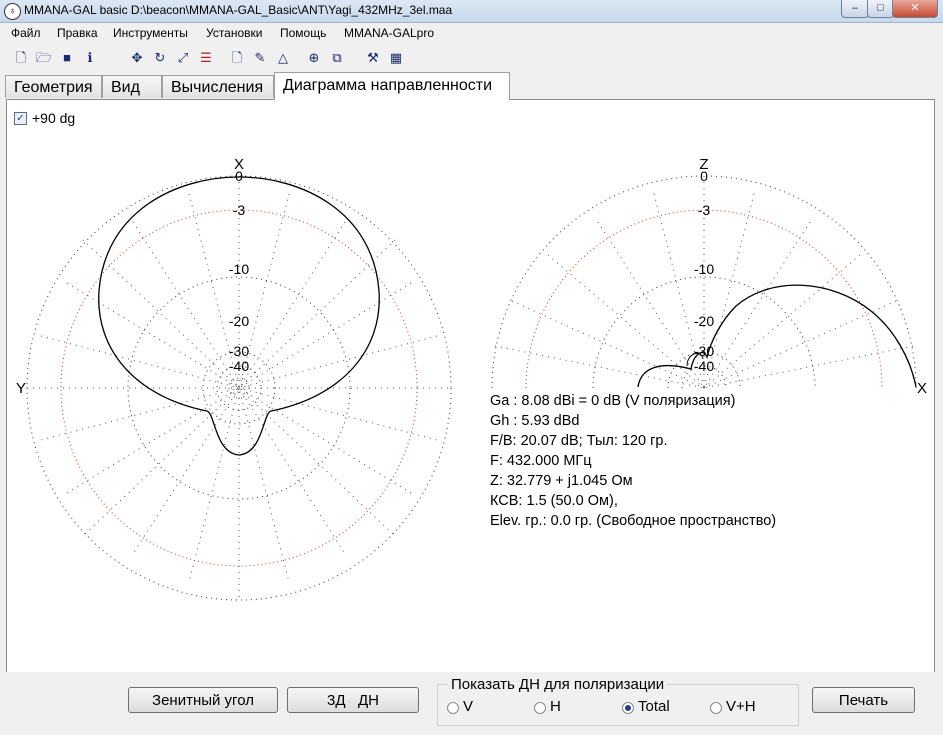  I want to click on print-button: Печать, so click(863, 700).